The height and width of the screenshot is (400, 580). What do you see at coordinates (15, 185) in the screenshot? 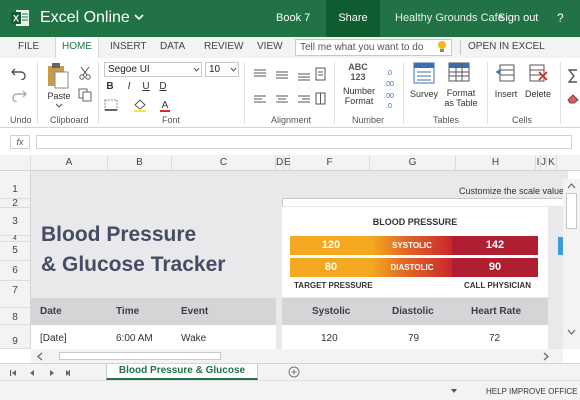
I see `row-header-1: 1` at bounding box center [15, 185].